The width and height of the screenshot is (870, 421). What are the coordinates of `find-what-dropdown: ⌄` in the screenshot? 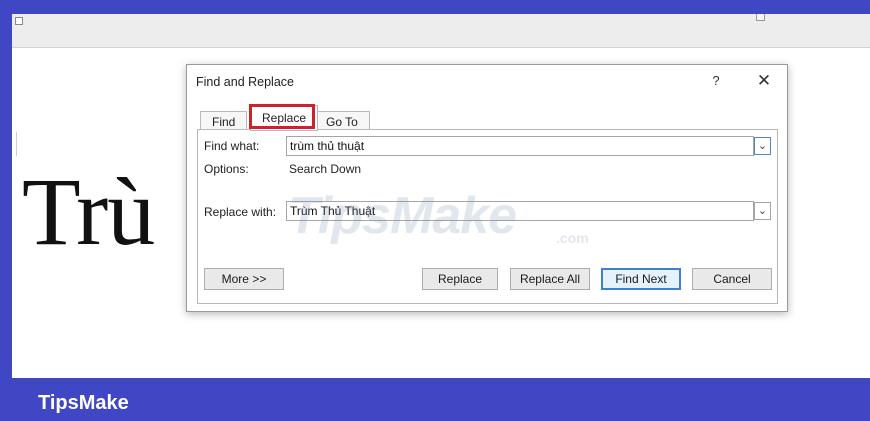 It's located at (762, 146).